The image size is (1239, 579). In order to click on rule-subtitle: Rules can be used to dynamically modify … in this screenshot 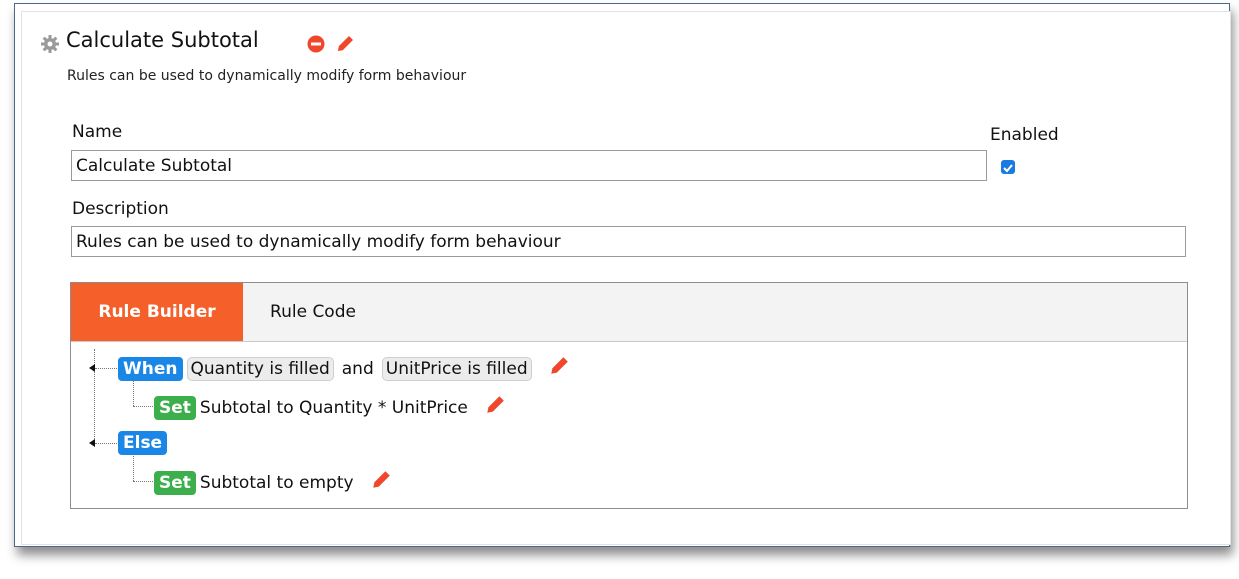, I will do `click(267, 76)`.